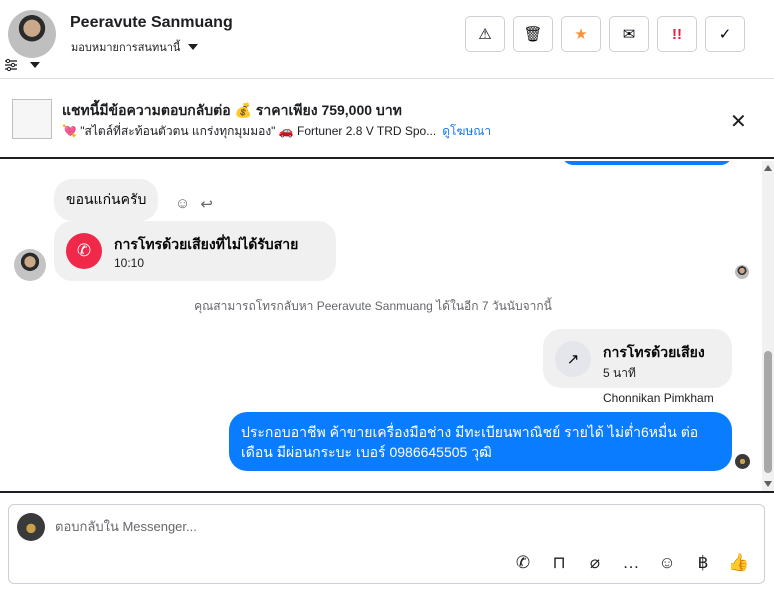  What do you see at coordinates (151, 23) in the screenshot?
I see `contact-name: Peeravute Sanmuang` at bounding box center [151, 23].